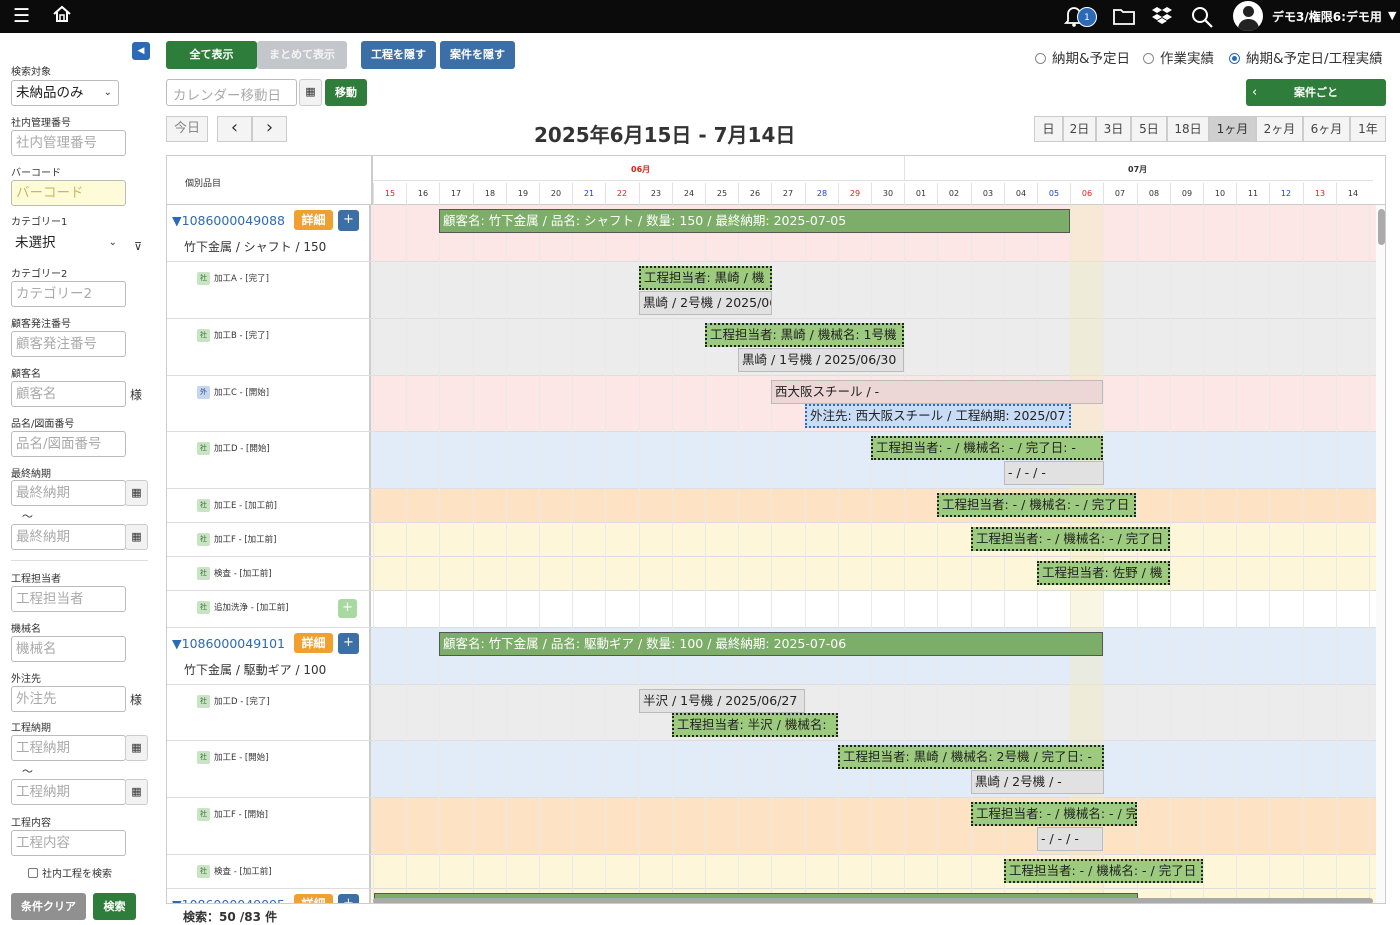 The height and width of the screenshot is (925, 1400). I want to click on day-label: 11, so click(1252, 194).